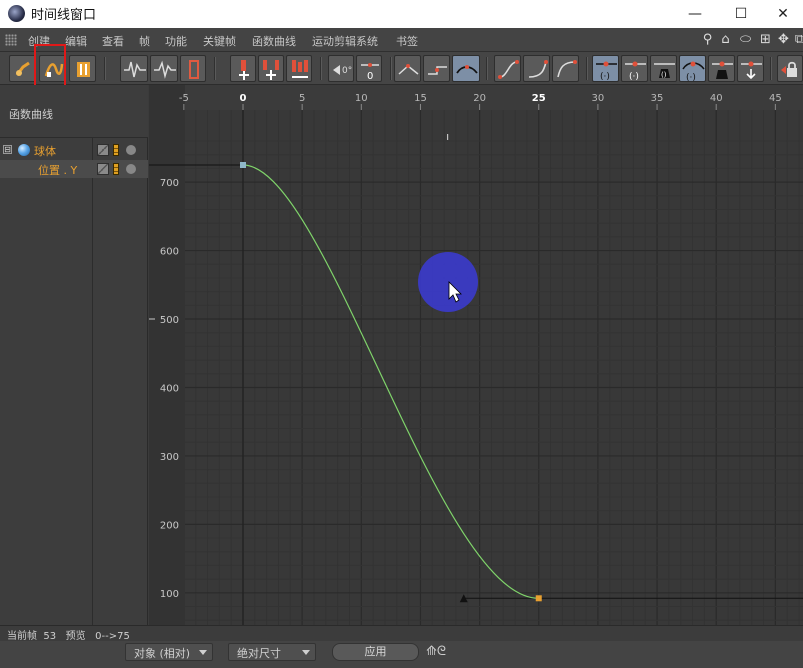 This screenshot has height=668, width=803. What do you see at coordinates (797, 39) in the screenshot?
I see `layout-icon: ⧉` at bounding box center [797, 39].